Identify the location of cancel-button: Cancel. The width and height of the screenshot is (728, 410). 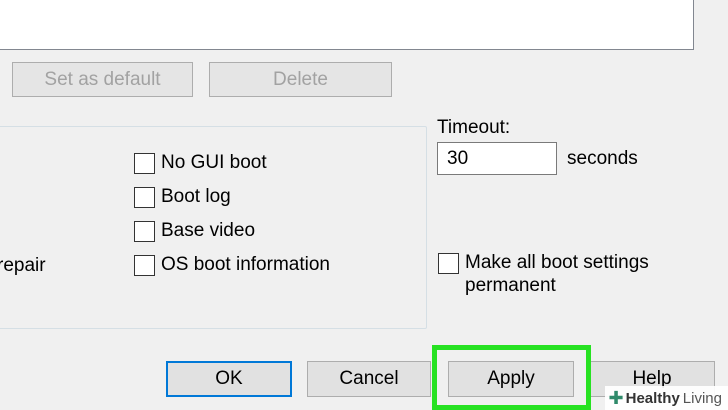
(369, 379).